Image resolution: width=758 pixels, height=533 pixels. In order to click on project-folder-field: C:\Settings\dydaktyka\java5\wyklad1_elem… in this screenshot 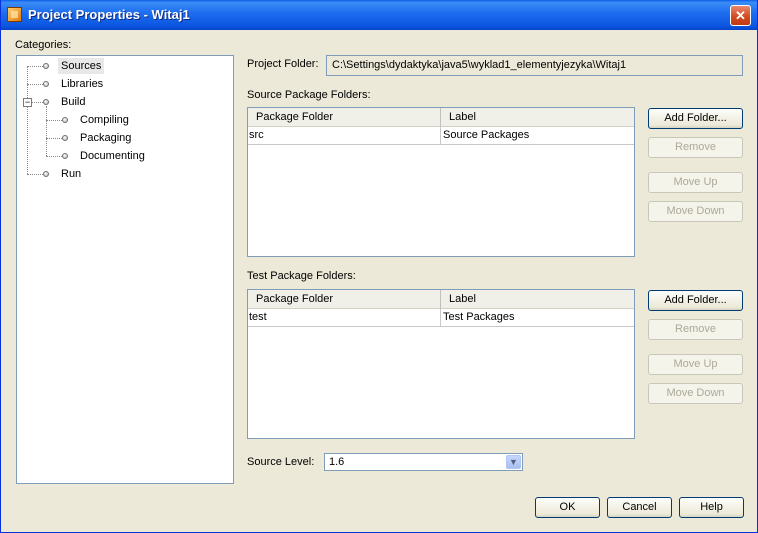, I will do `click(534, 65)`.